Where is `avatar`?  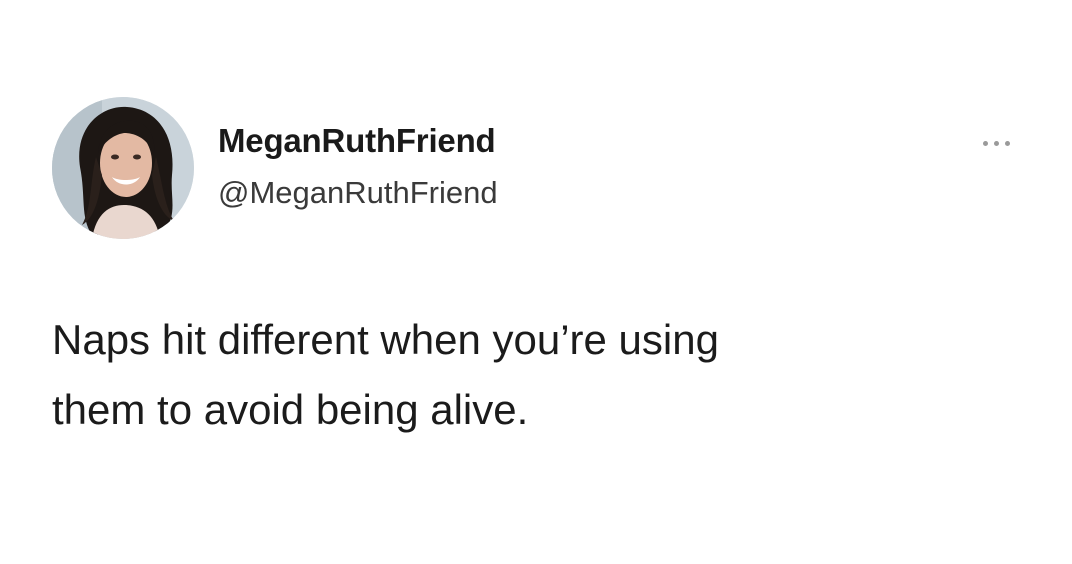
avatar is located at coordinates (123, 168).